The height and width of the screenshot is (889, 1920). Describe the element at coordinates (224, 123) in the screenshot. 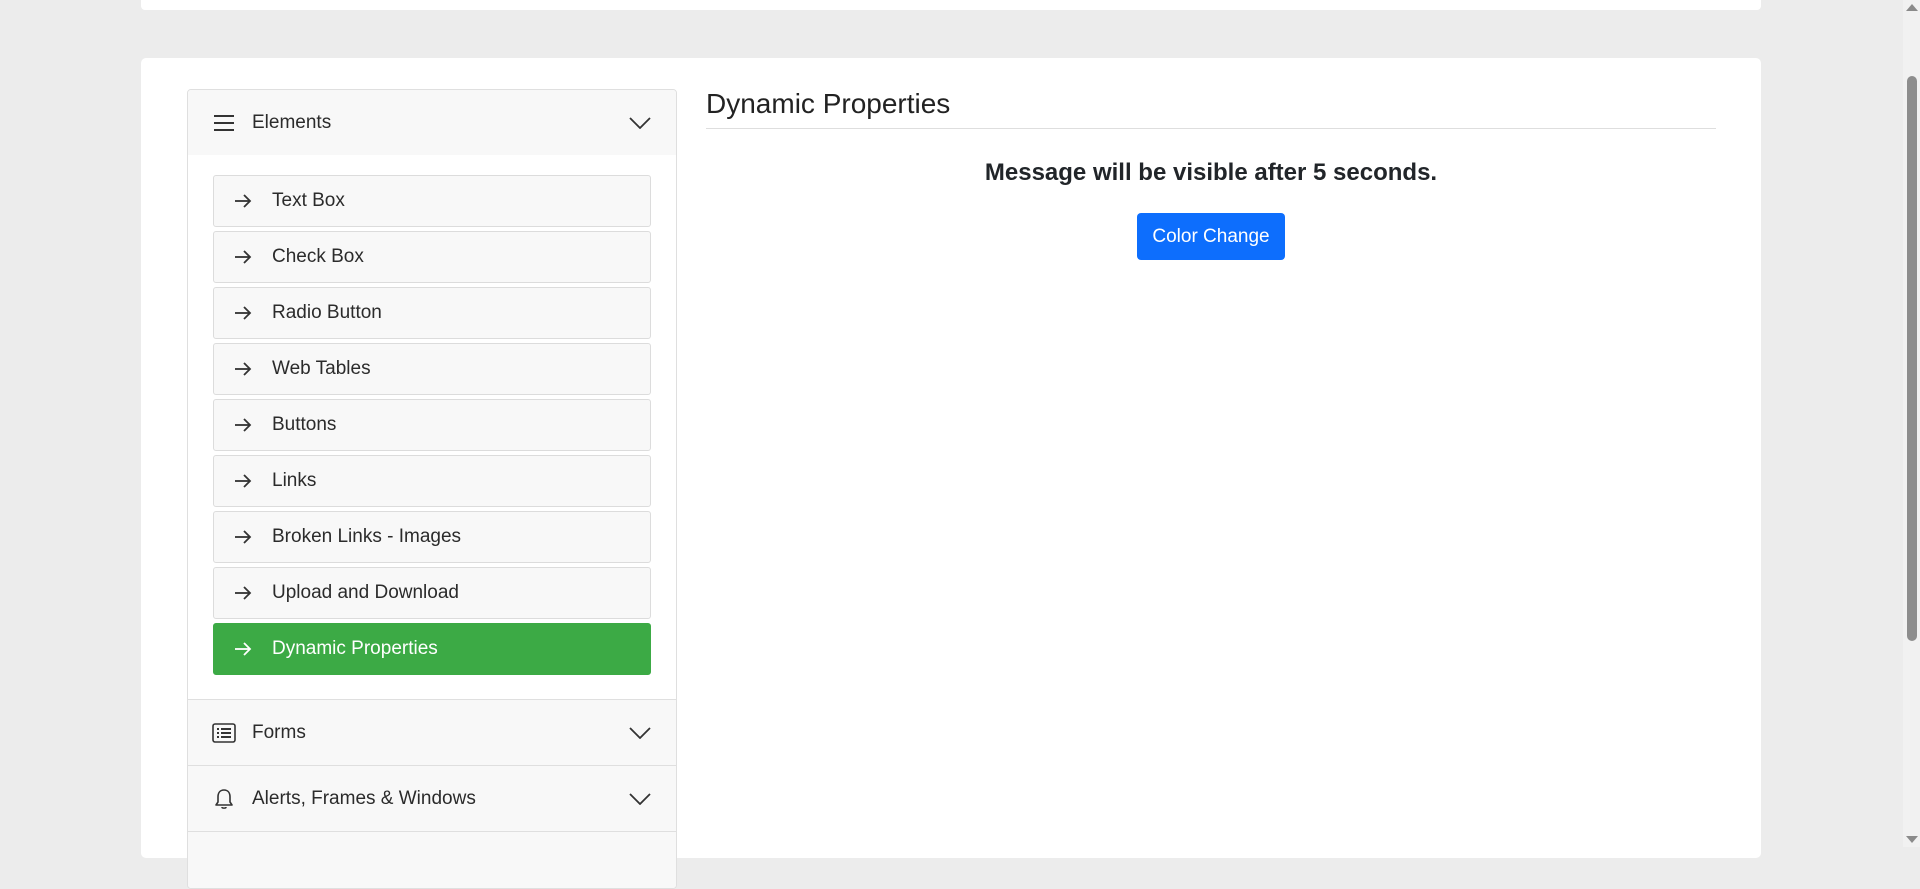

I see `hamburger-icon` at that location.